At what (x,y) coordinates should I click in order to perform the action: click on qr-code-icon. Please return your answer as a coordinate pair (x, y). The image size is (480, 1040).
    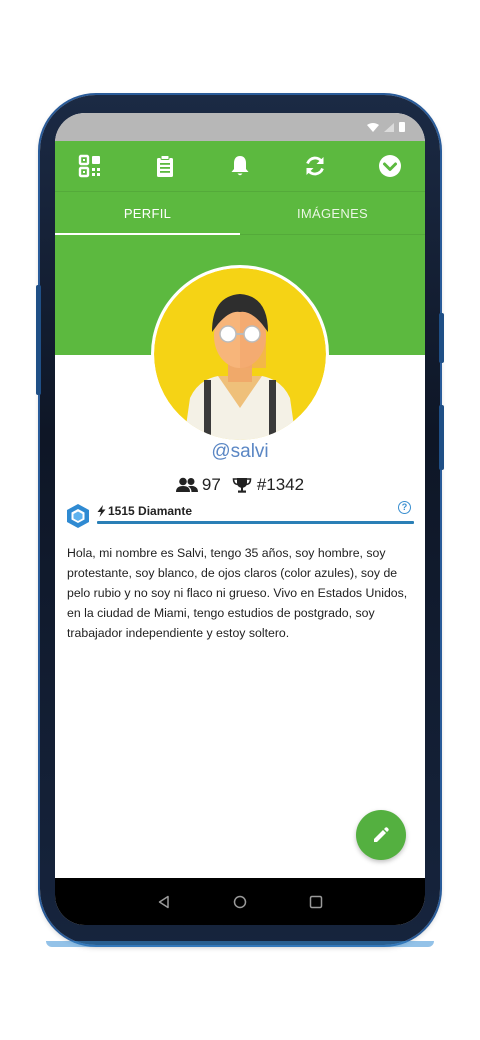
    Looking at the image, I should click on (90, 166).